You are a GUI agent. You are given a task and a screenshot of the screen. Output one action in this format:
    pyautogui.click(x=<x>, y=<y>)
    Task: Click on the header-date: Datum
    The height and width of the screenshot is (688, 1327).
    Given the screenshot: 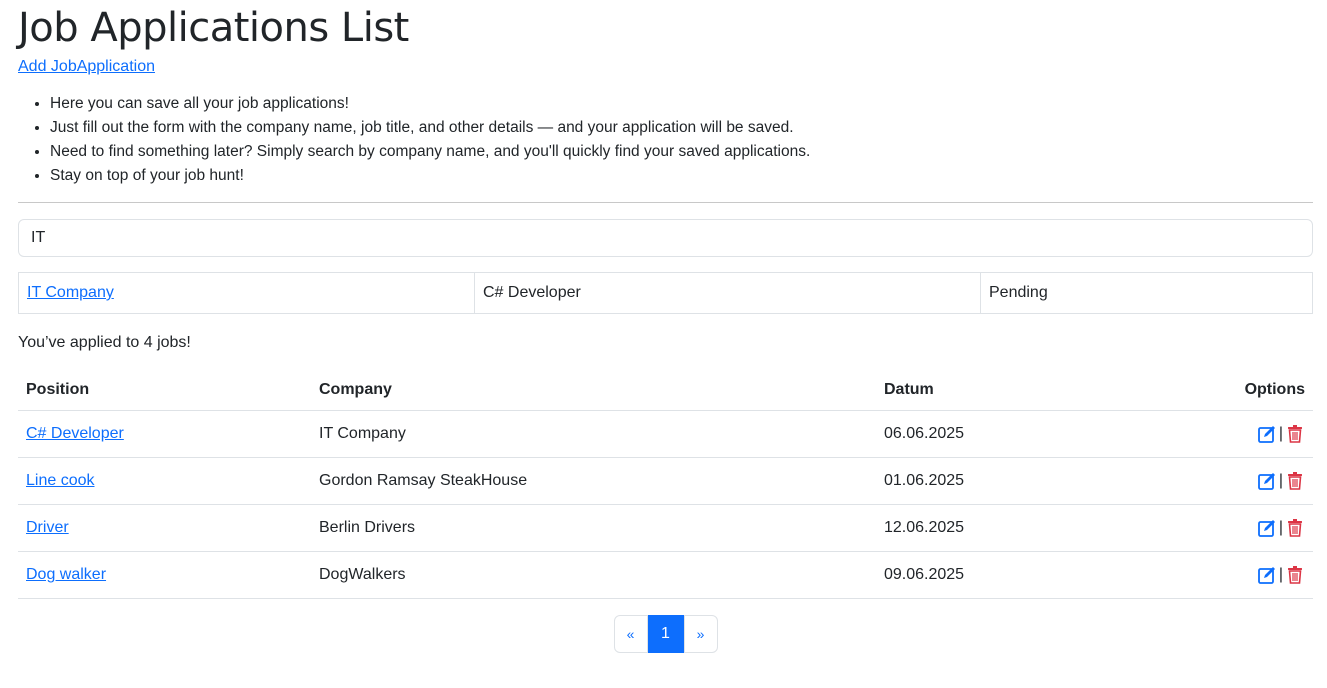 What is the action you would take?
    pyautogui.click(x=998, y=390)
    